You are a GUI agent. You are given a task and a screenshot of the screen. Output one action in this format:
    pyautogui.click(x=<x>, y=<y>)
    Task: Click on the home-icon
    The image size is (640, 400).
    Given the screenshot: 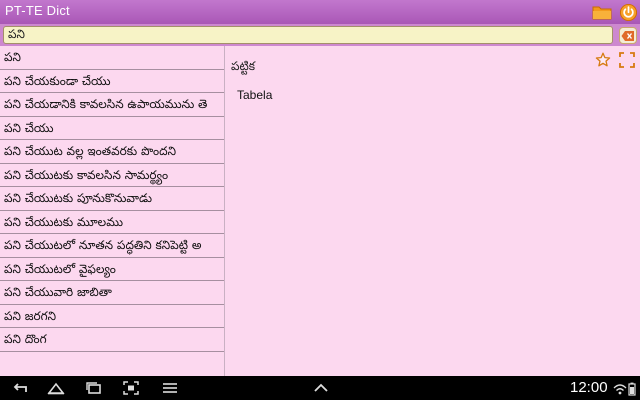 What is the action you would take?
    pyautogui.click(x=56, y=388)
    